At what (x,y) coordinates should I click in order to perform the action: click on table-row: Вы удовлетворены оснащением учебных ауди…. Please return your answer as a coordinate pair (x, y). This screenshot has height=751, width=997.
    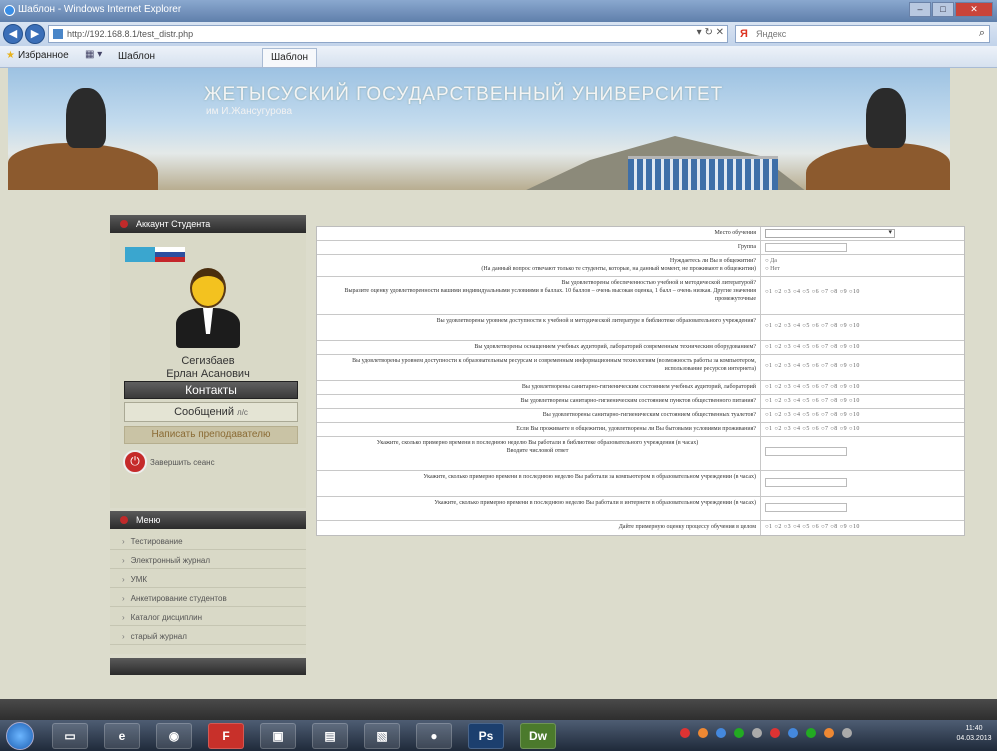
    Looking at the image, I should click on (640, 348).